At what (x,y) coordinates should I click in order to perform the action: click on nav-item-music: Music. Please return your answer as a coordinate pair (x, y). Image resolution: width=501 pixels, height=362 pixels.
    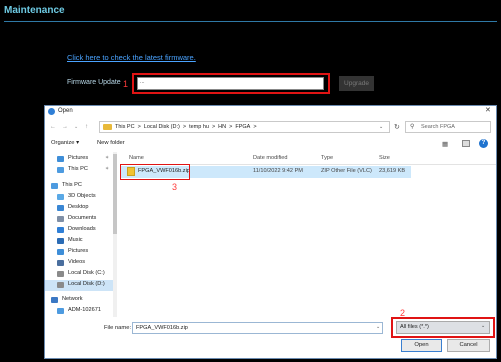
    Looking at the image, I should click on (79, 241).